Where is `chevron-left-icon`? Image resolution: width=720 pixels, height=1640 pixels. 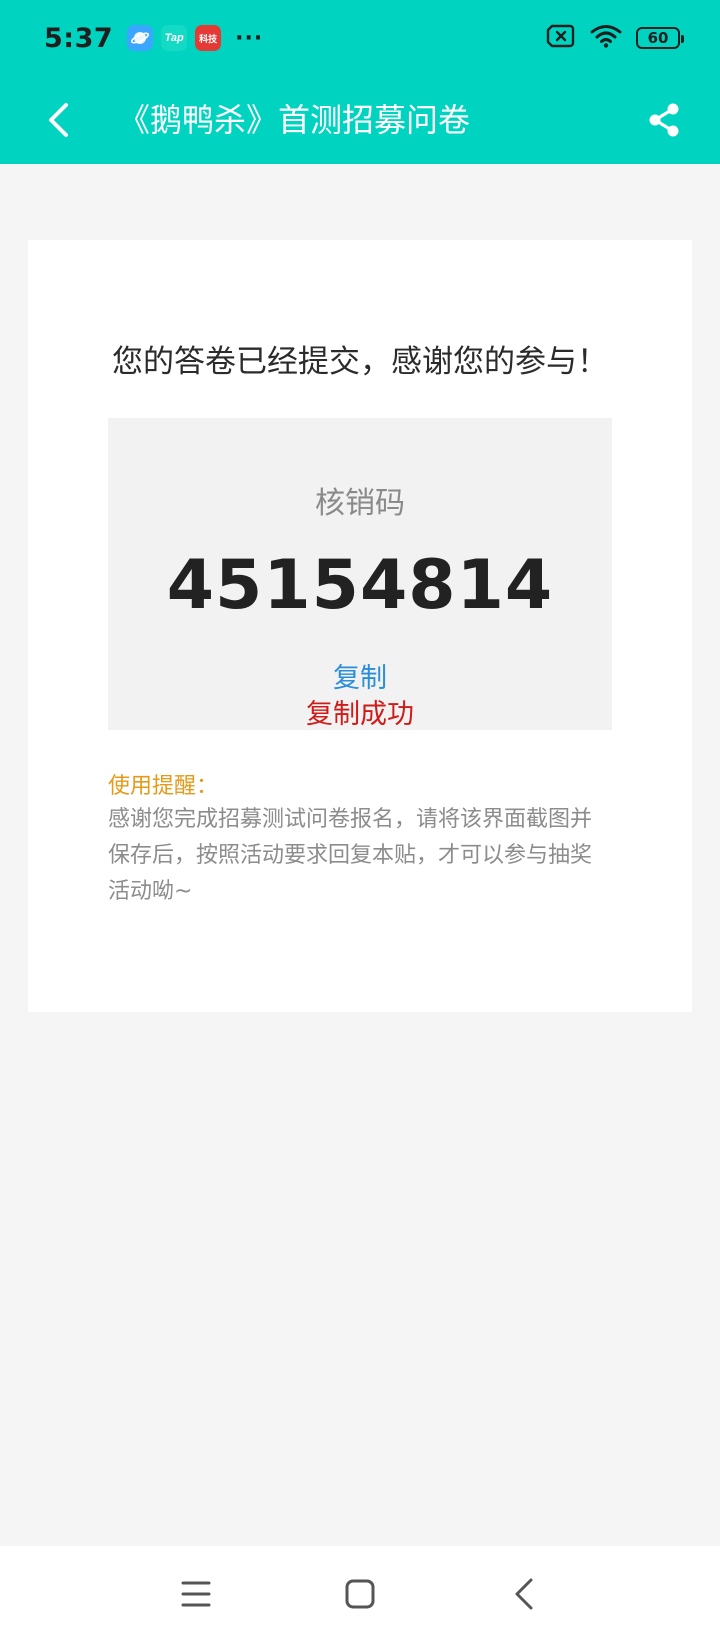 chevron-left-icon is located at coordinates (58, 120).